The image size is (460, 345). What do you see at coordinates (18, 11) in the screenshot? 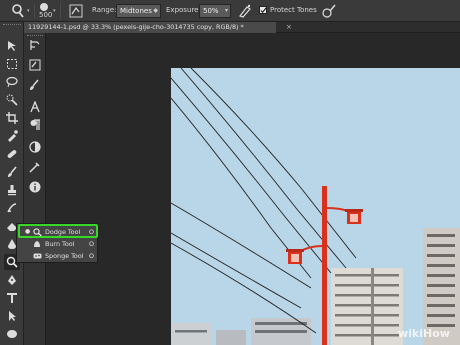
I see `dodge-tool-preset-icon` at bounding box center [18, 11].